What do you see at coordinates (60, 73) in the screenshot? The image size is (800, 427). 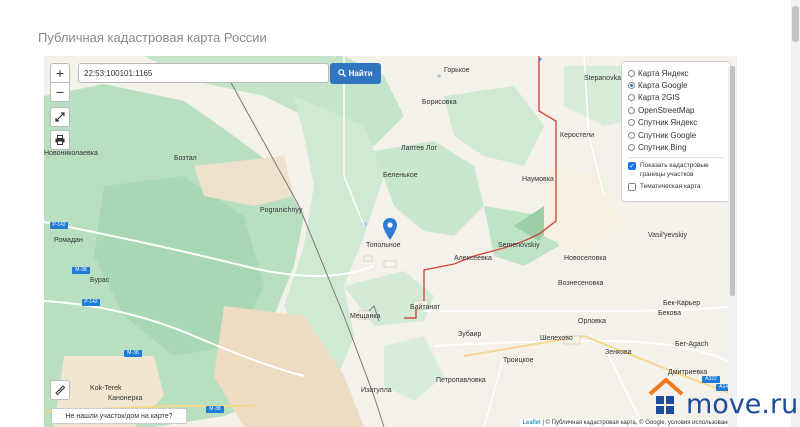 I see `zoom-in-button: +` at bounding box center [60, 73].